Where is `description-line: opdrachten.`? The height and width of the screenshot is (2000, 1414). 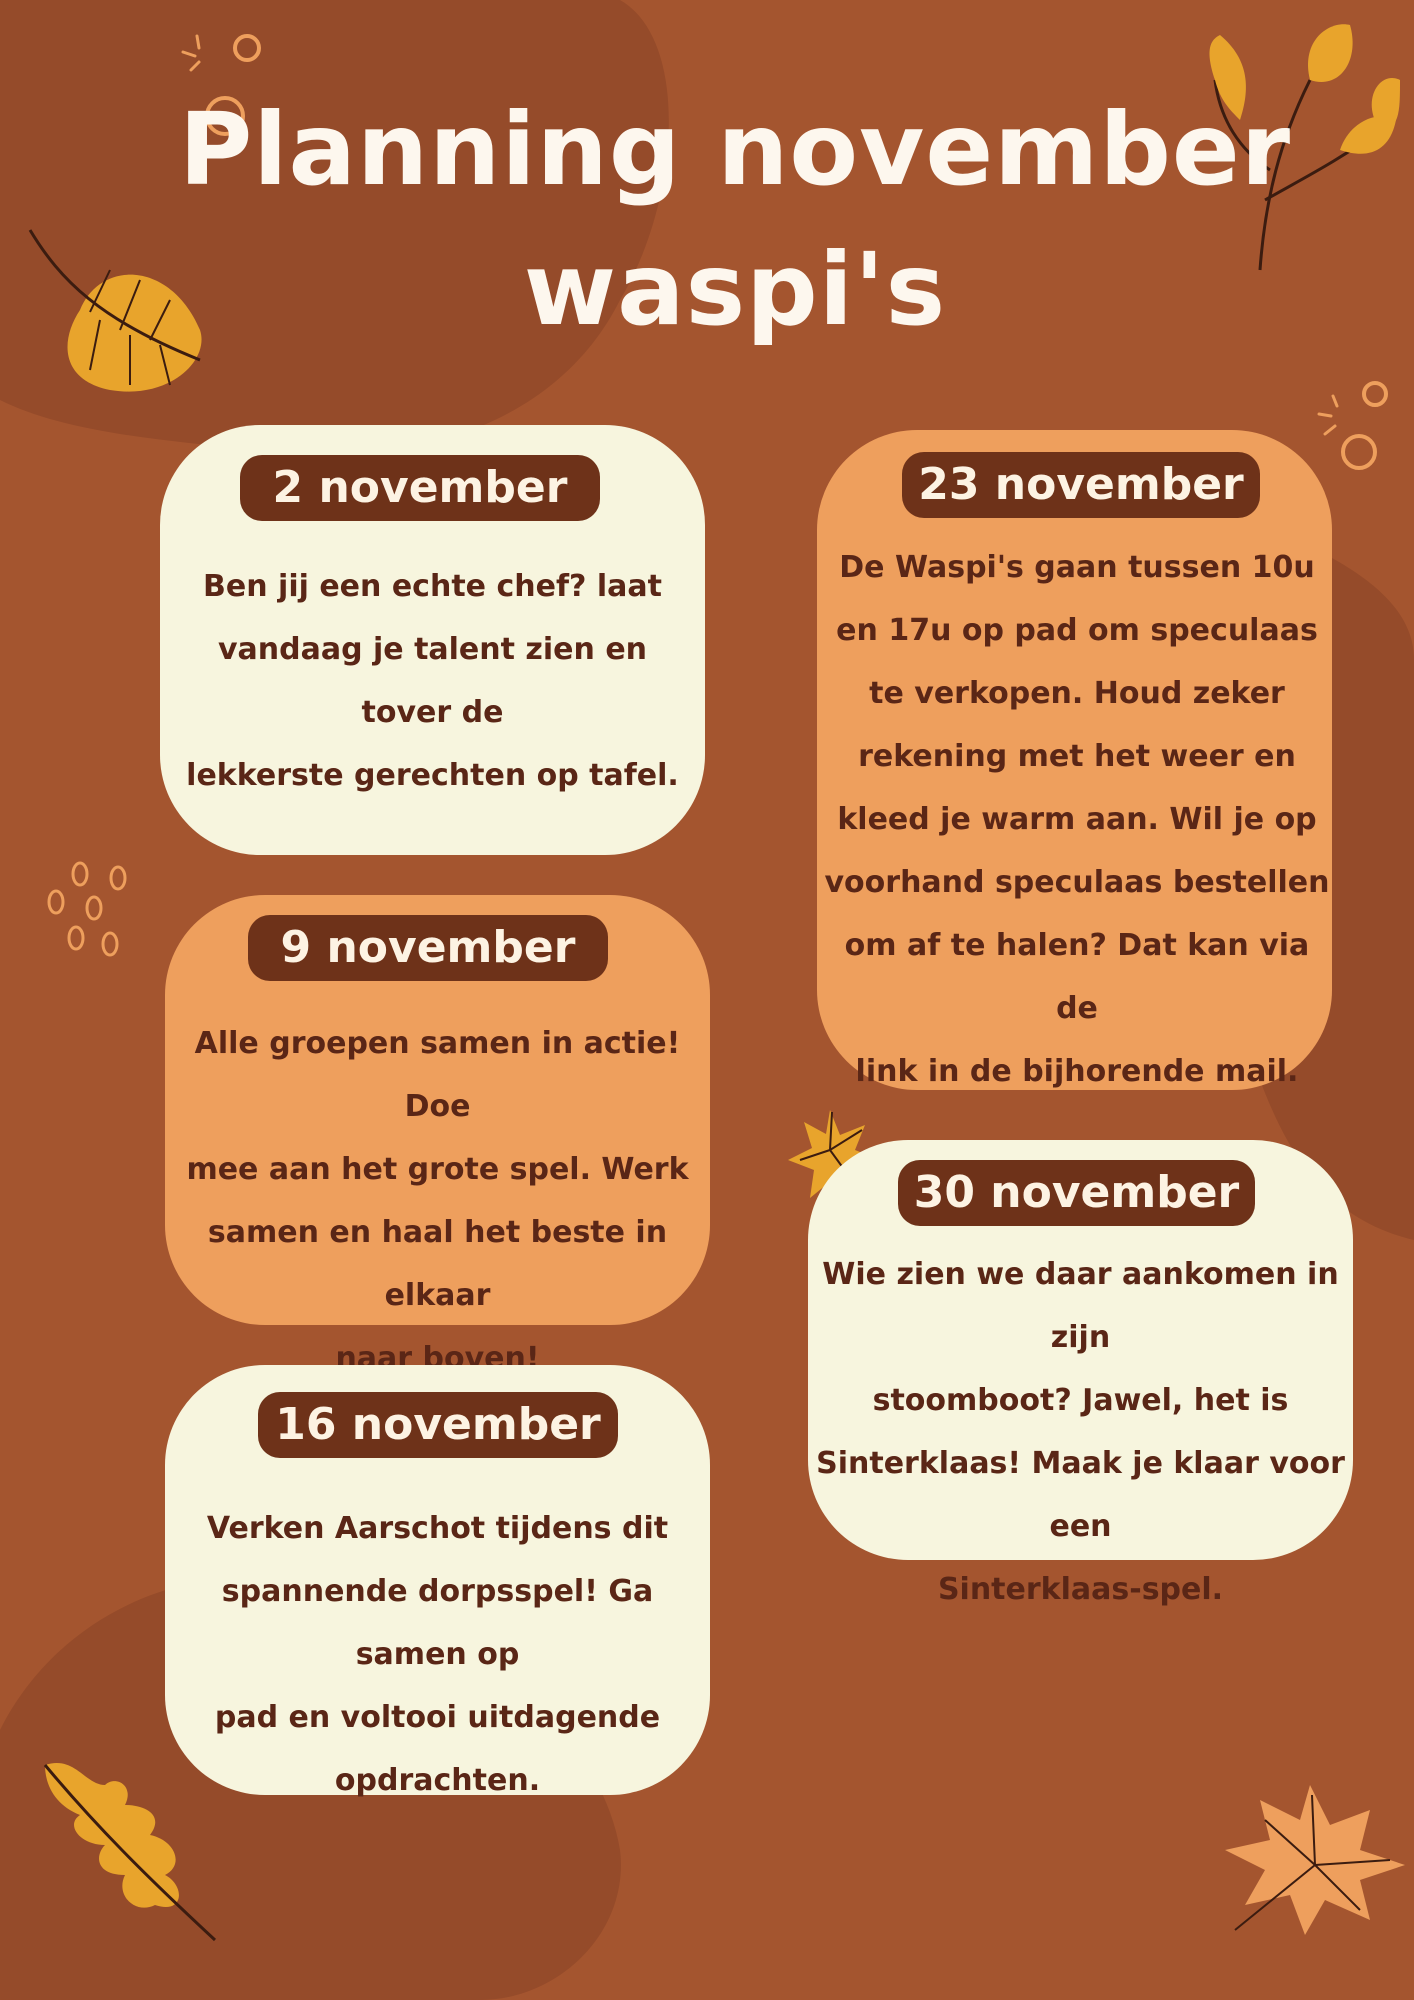 description-line: opdrachten. is located at coordinates (437, 1780).